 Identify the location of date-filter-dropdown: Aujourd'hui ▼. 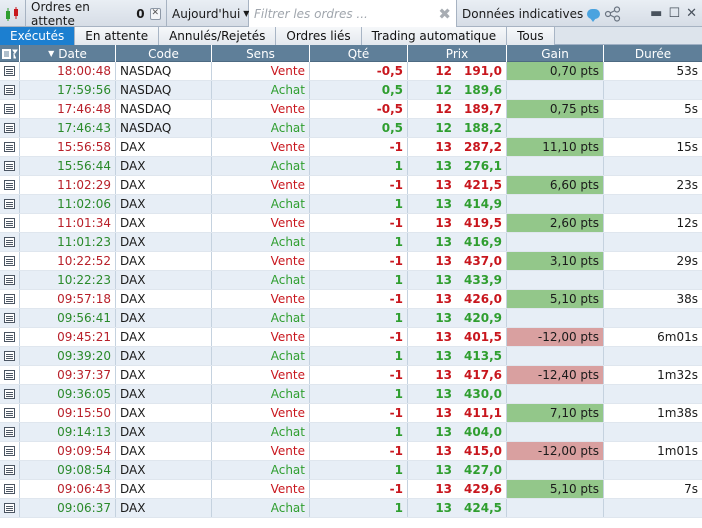
(208, 13).